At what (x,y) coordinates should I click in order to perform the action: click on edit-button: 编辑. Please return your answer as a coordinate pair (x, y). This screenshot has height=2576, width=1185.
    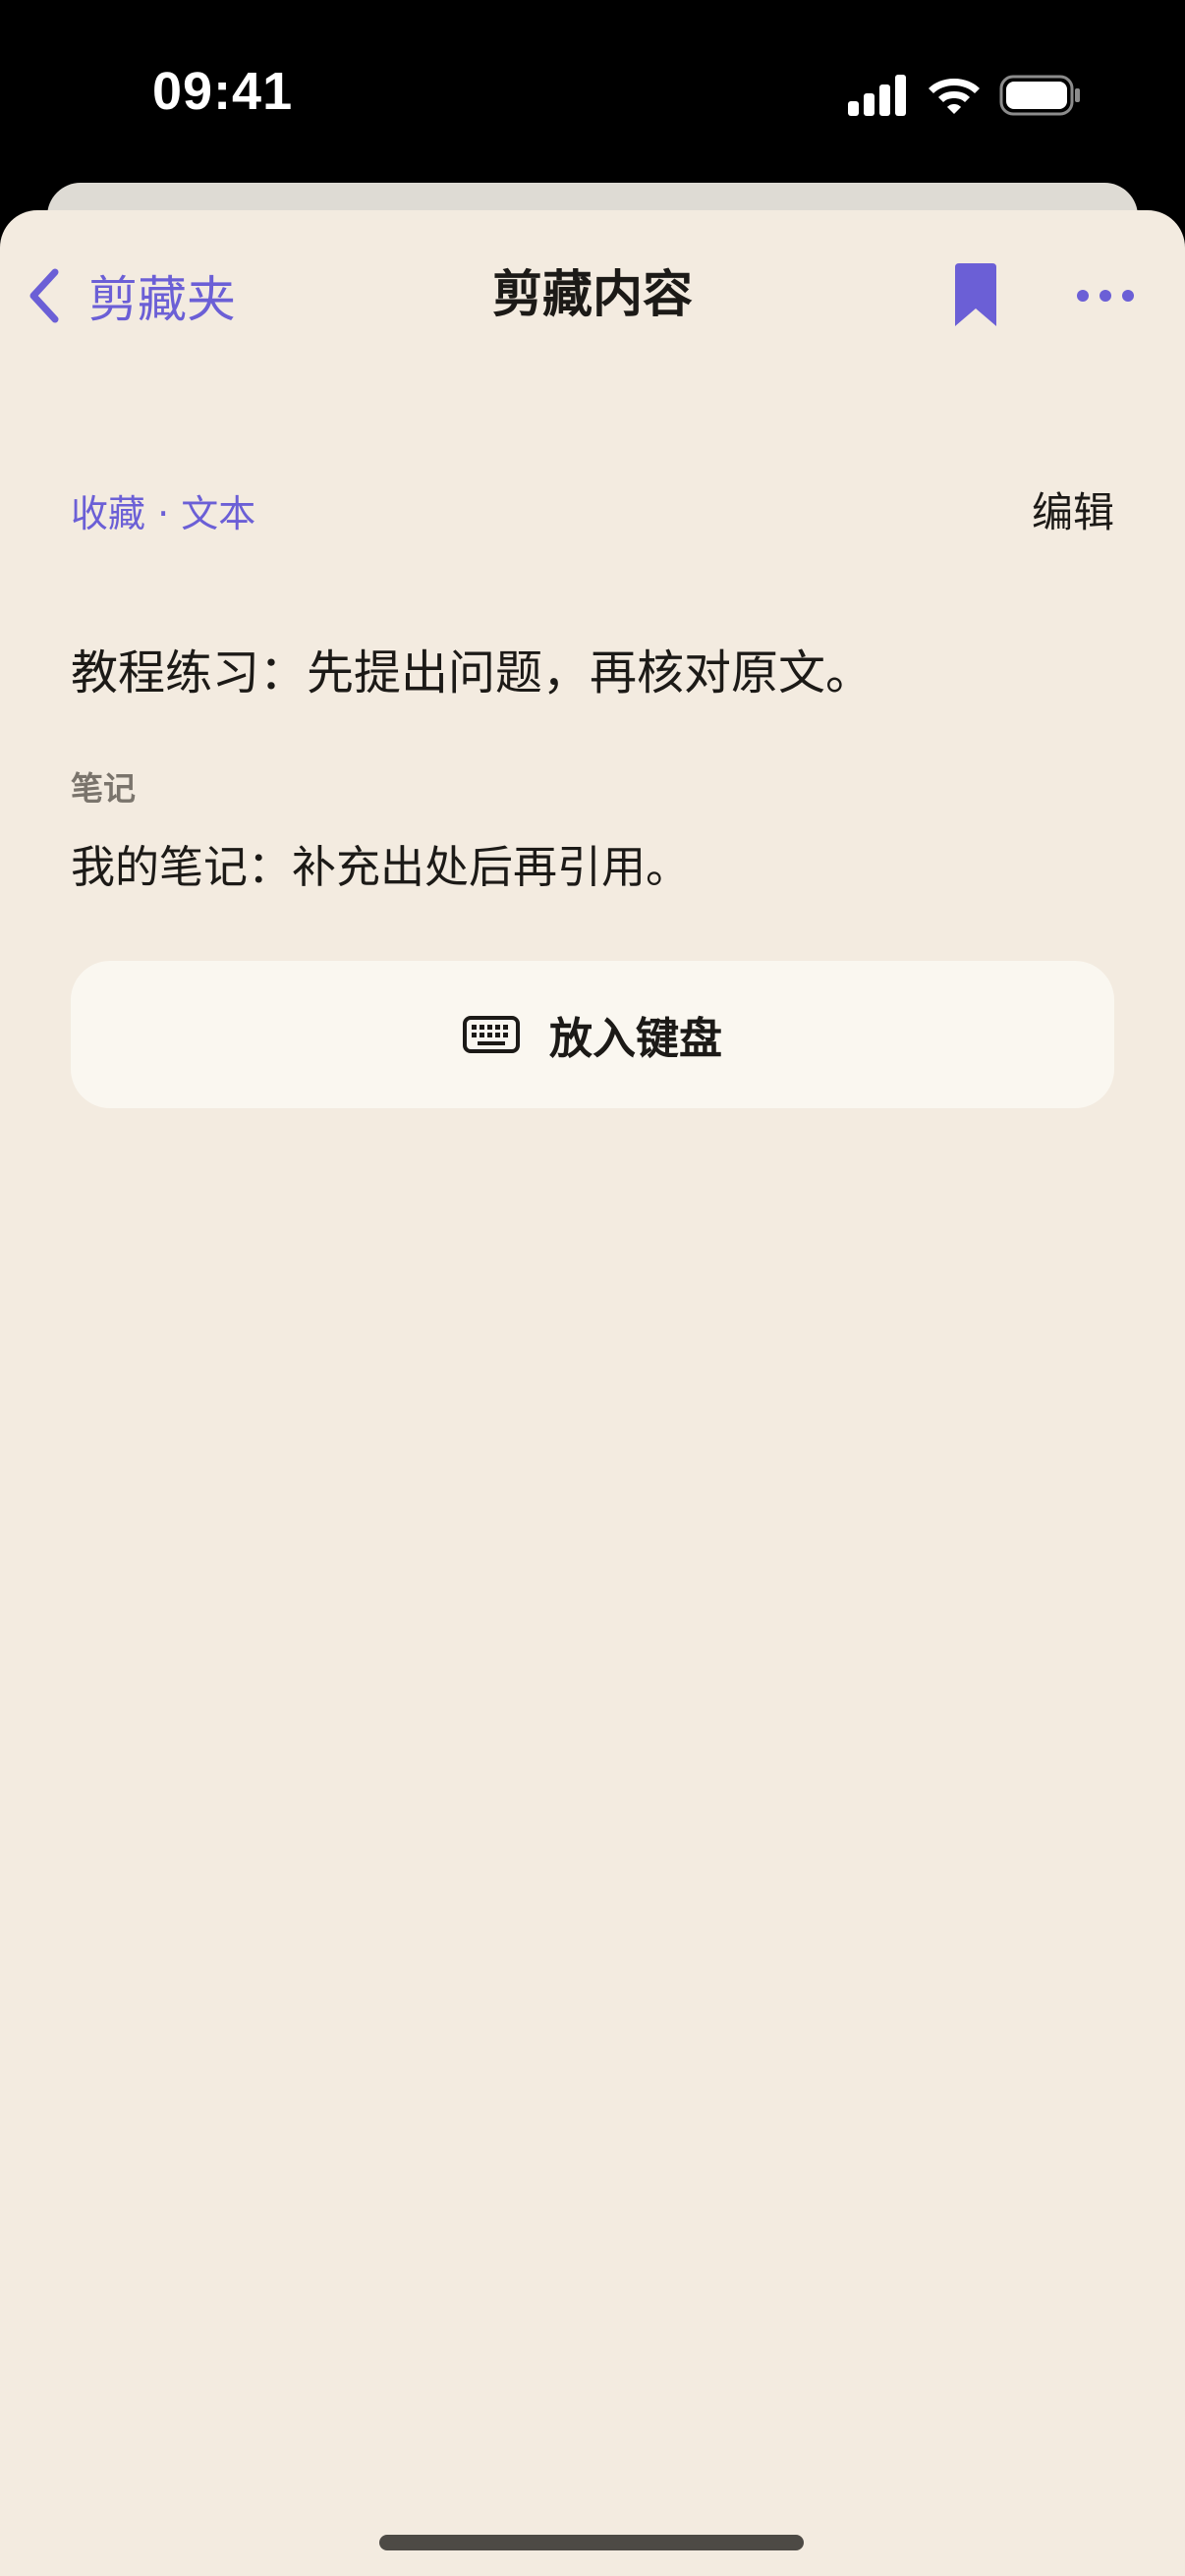
    Looking at the image, I should click on (1073, 512).